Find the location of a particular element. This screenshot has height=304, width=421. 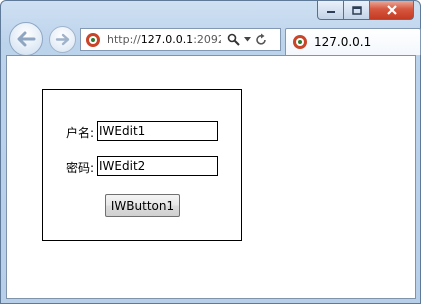

username-label: 户名: is located at coordinates (80, 133).